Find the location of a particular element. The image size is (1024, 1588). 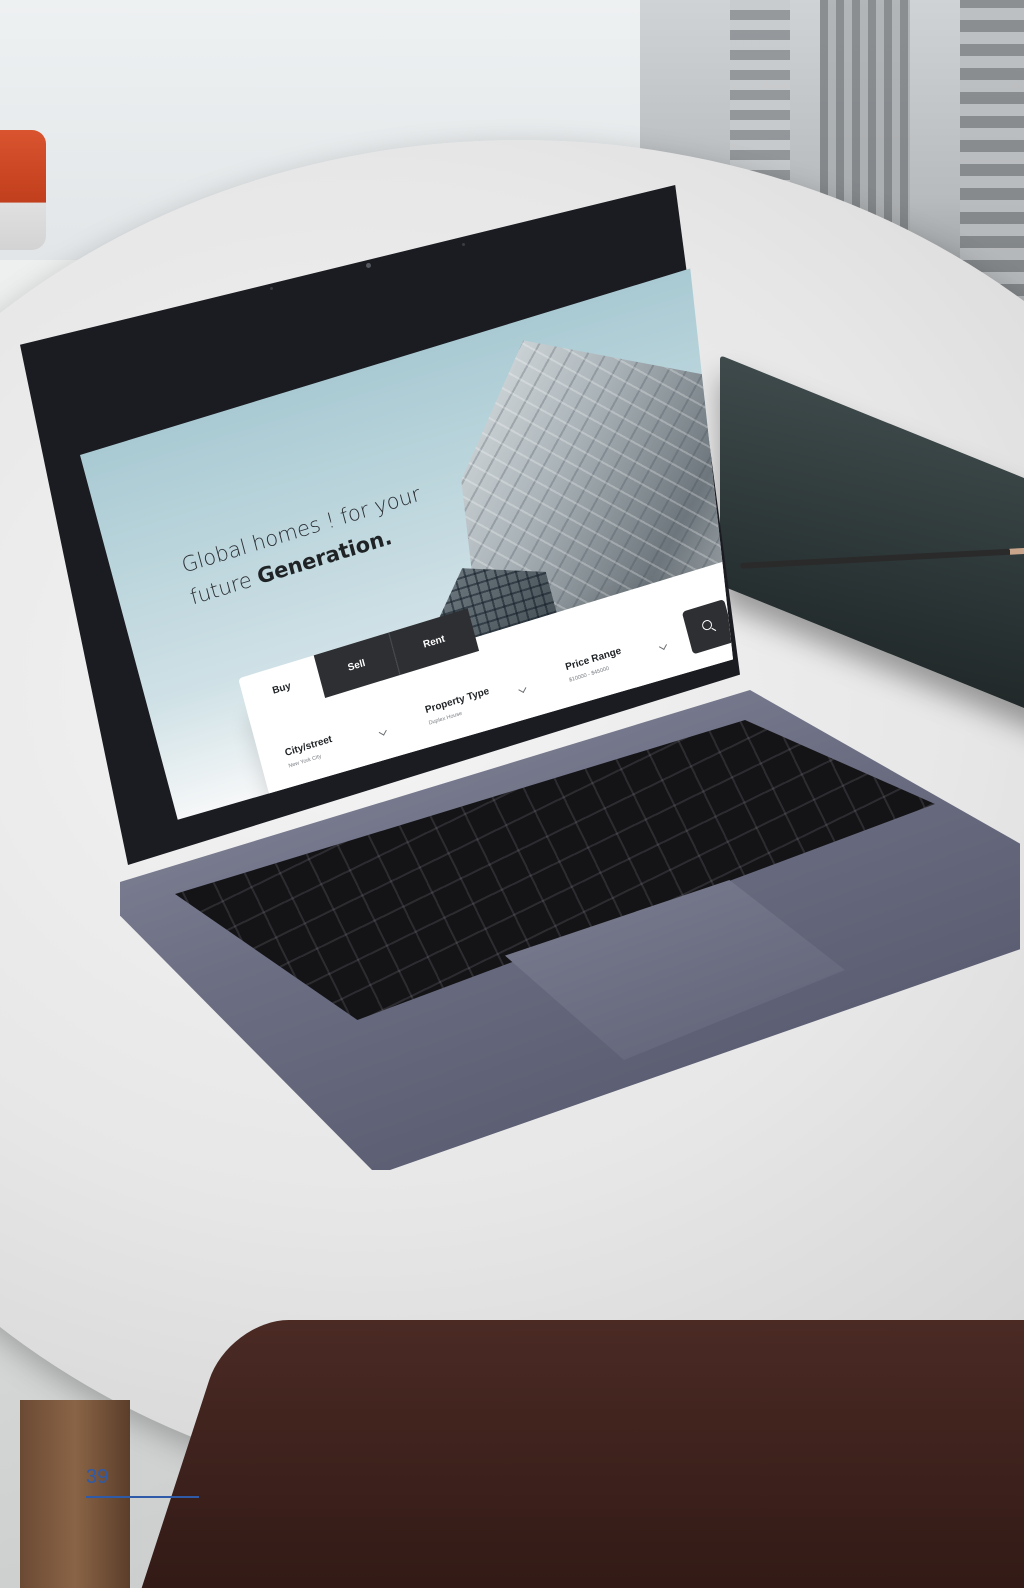

page-number-rule is located at coordinates (142, 1497).